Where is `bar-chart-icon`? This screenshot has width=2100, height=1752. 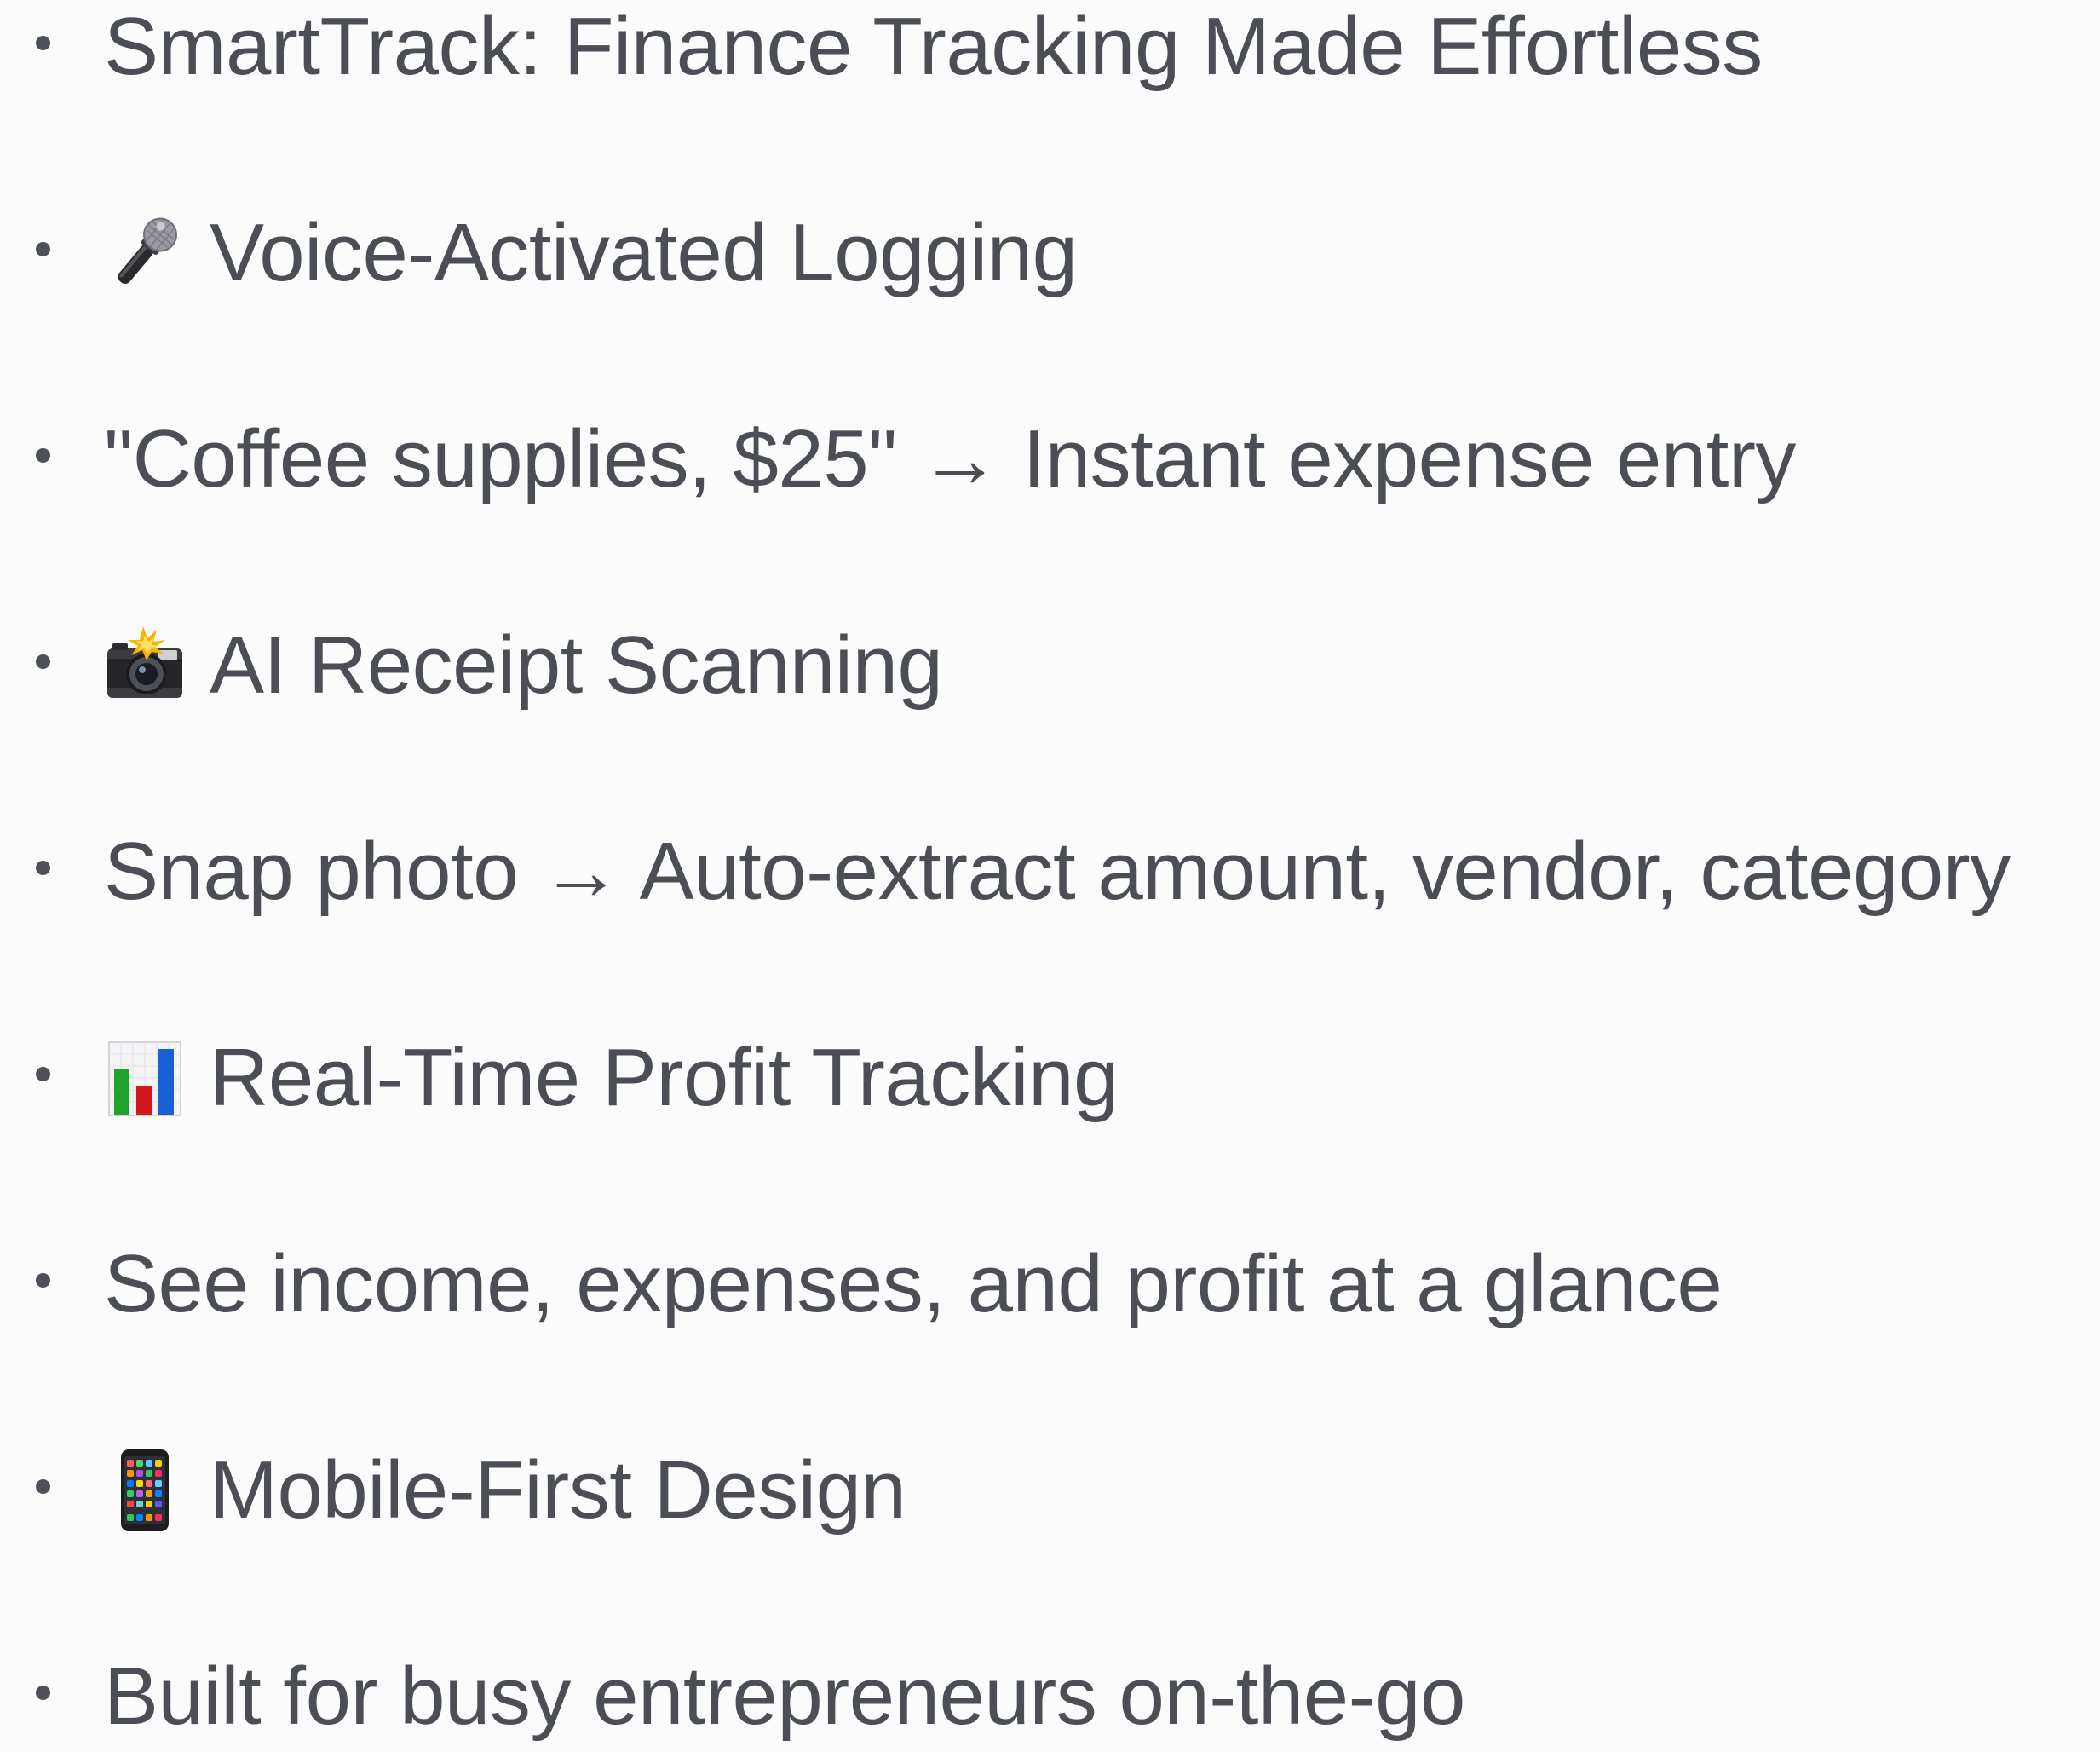 bar-chart-icon is located at coordinates (145, 1078).